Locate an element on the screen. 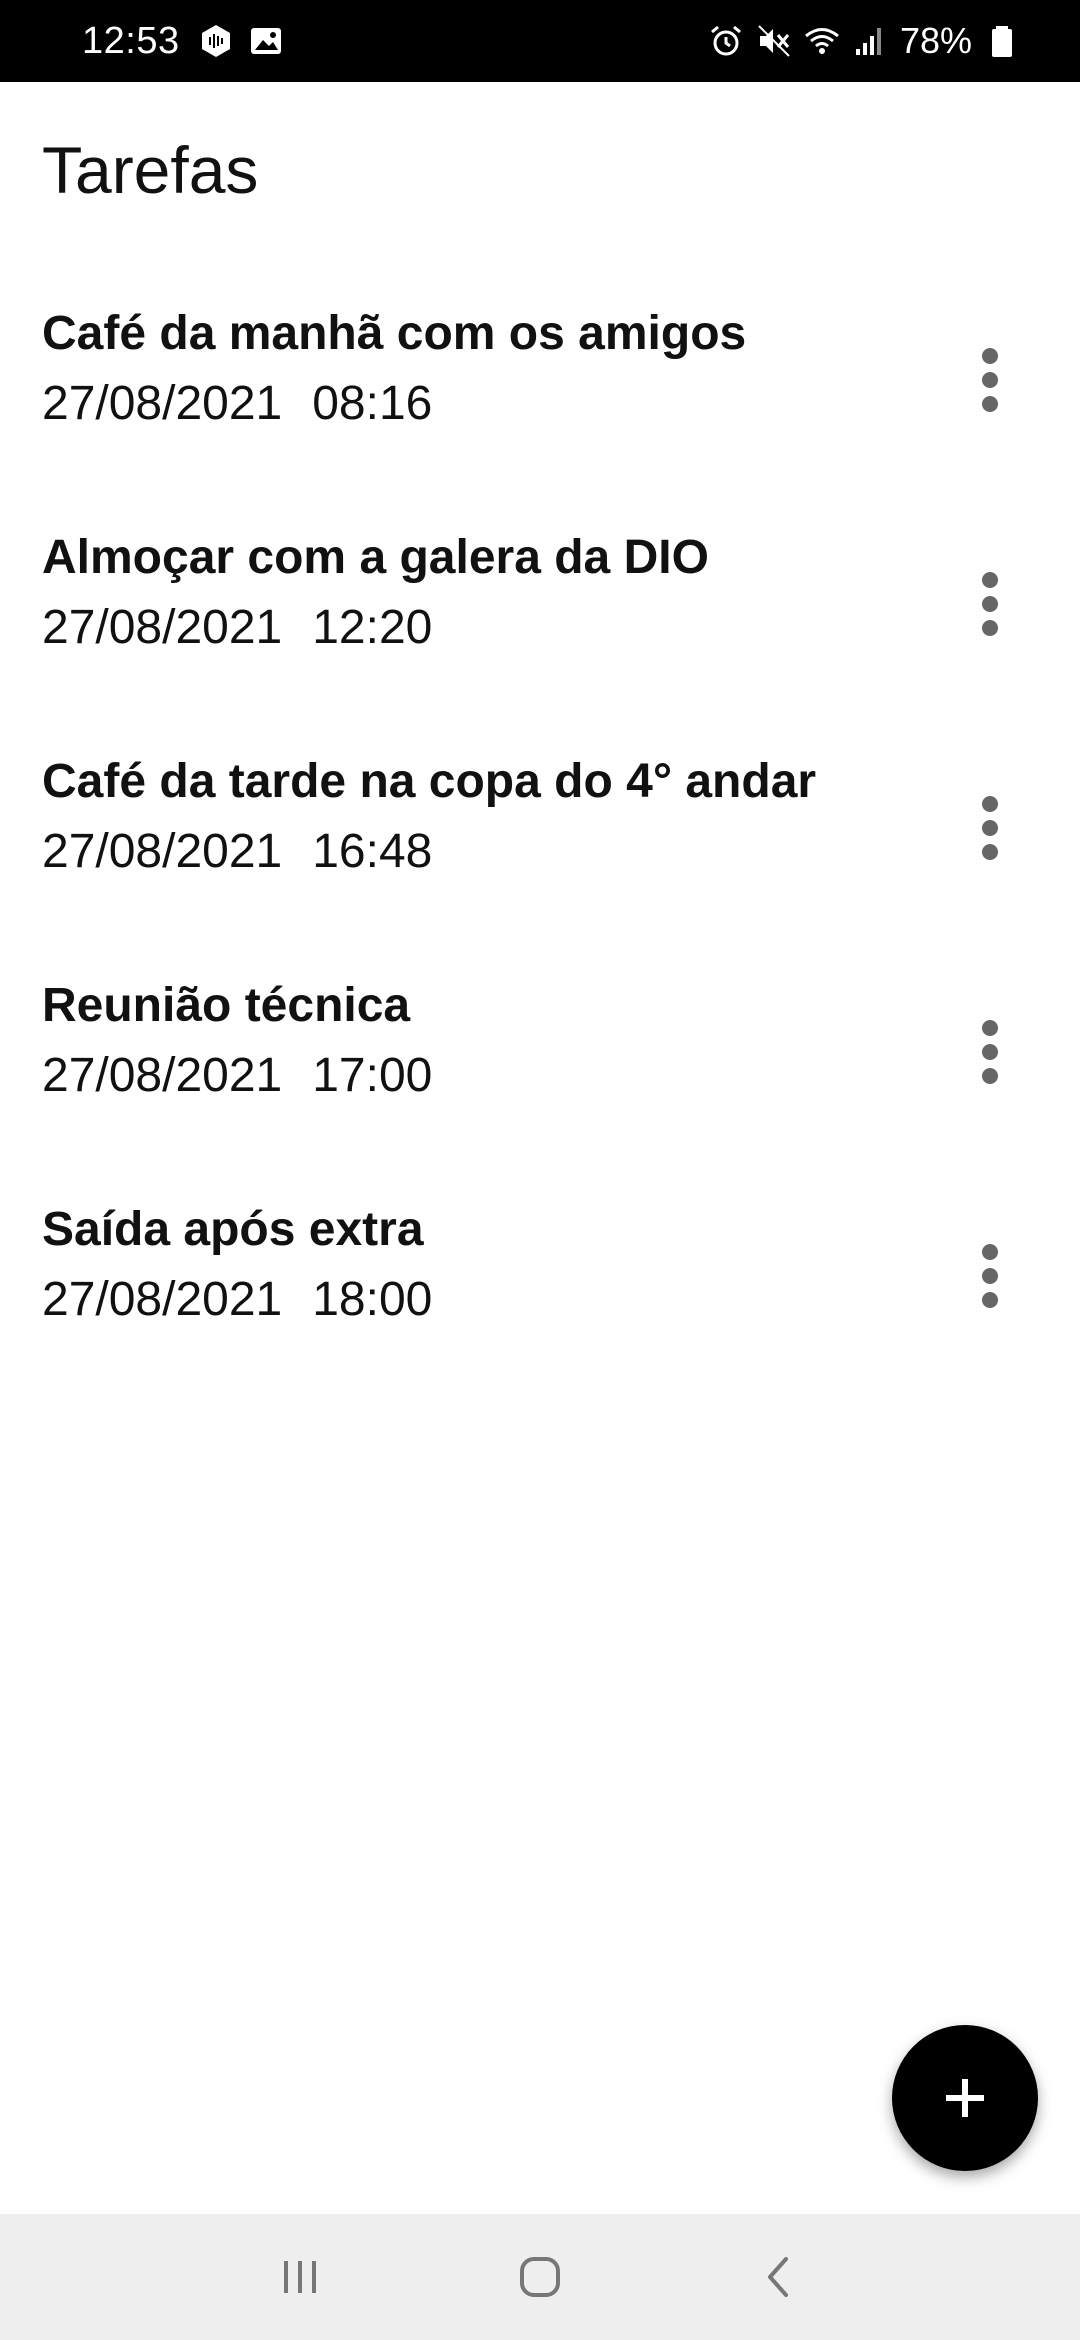  back-icon is located at coordinates (778, 2277).